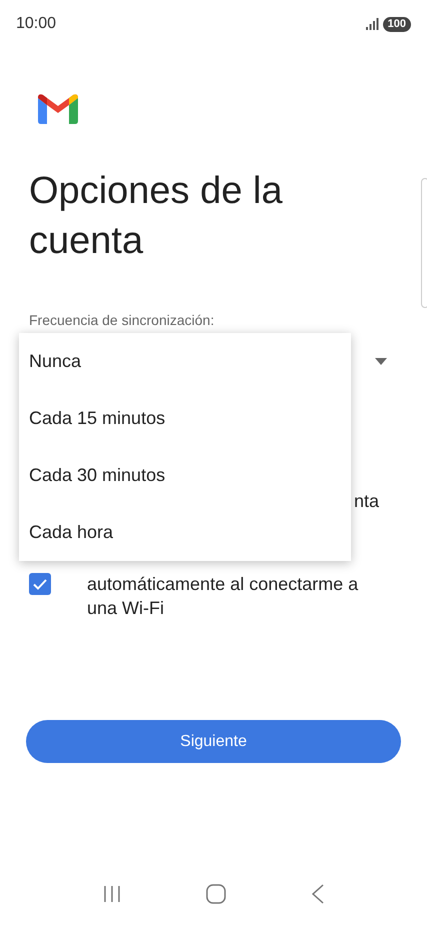 The height and width of the screenshot is (926, 427). I want to click on signal-icon, so click(372, 24).